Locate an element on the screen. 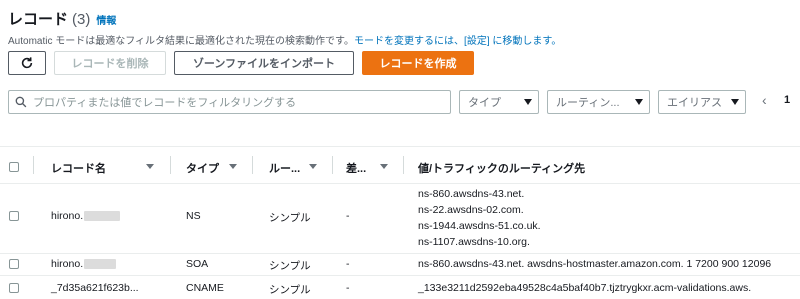 This screenshot has height=299, width=800. subtitle-text: Automatic モードは最適なフィルタ結果に最適化された現在の検索動作です。 is located at coordinates (181, 41).